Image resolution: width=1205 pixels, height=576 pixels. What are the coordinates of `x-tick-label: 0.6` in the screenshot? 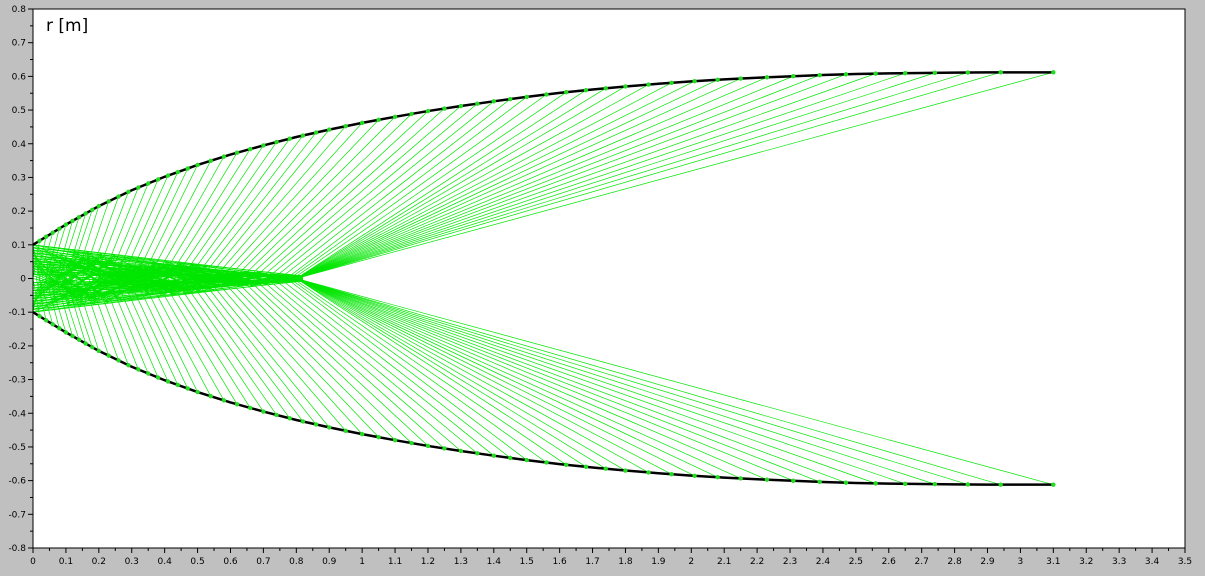 It's located at (230, 562).